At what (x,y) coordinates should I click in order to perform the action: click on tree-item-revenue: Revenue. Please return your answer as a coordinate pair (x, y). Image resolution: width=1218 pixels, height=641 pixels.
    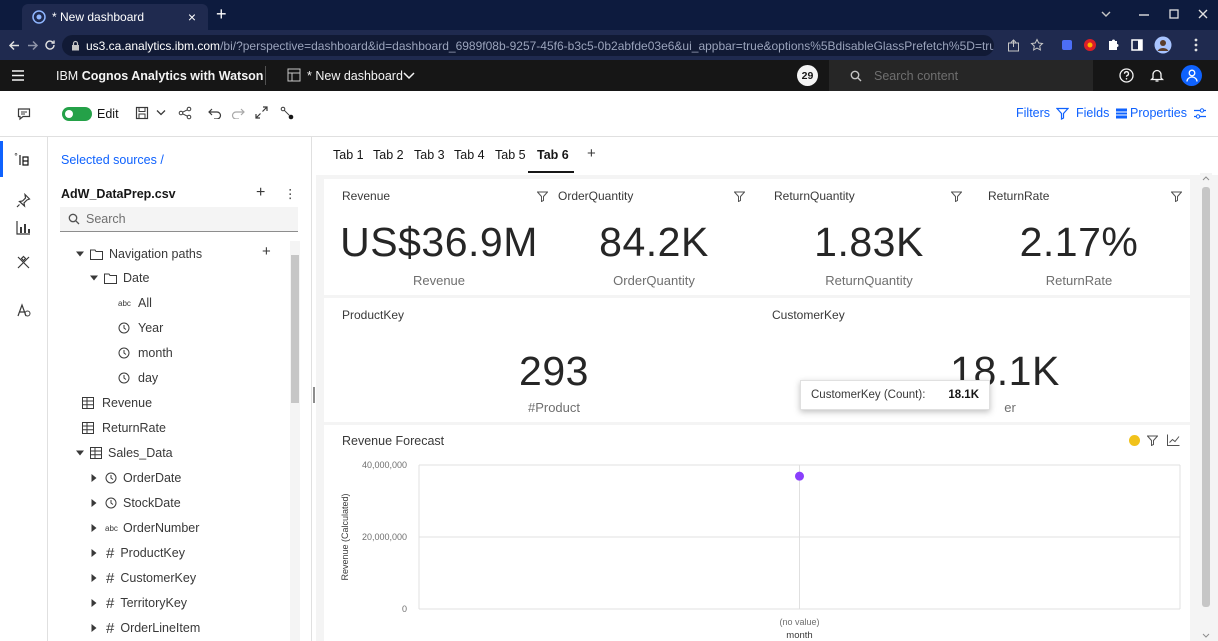
    Looking at the image, I should click on (117, 403).